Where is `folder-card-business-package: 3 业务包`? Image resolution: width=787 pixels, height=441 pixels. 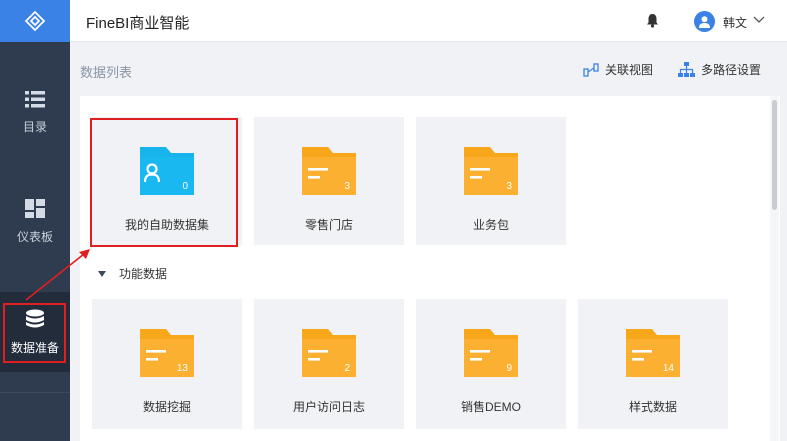 folder-card-business-package: 3 业务包 is located at coordinates (491, 181).